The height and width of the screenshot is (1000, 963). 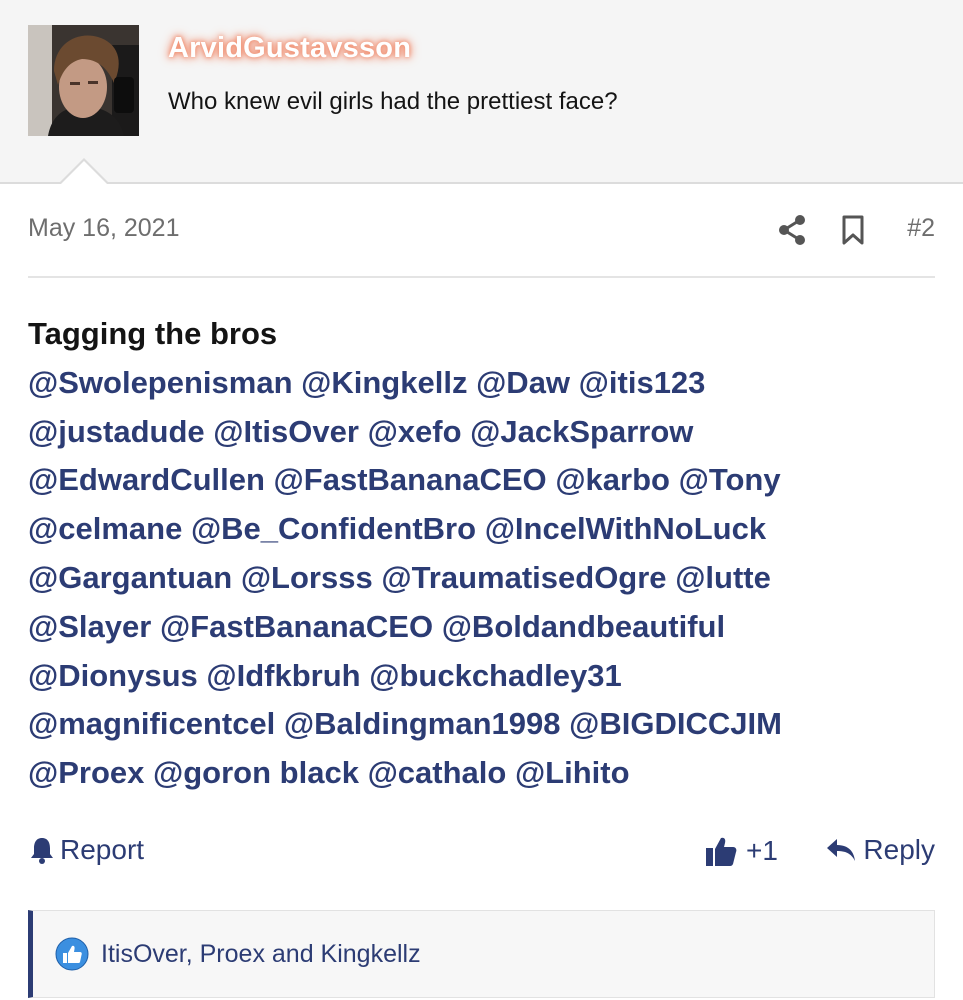 What do you see at coordinates (113, 675) in the screenshot?
I see `user-mention-link: @Dionysus` at bounding box center [113, 675].